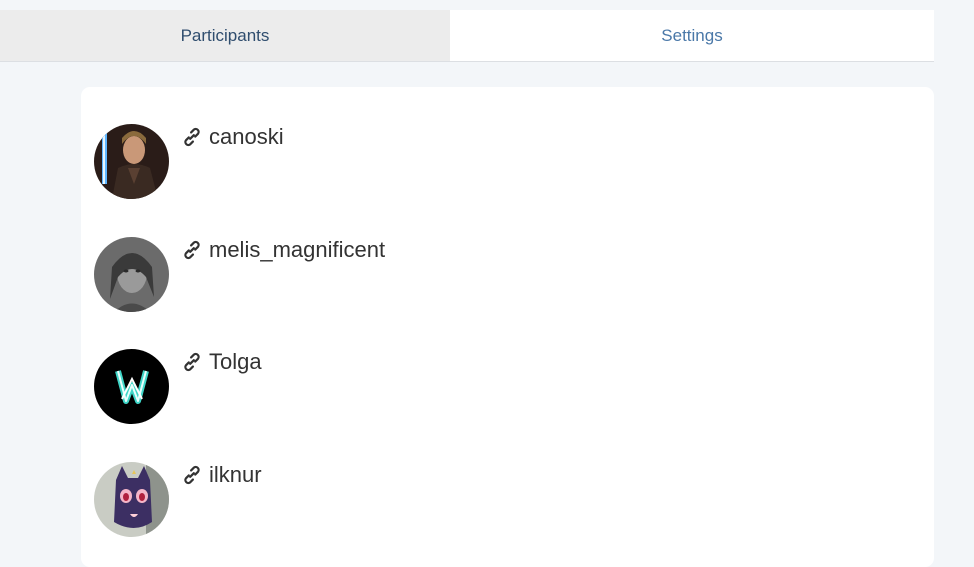 This screenshot has width=974, height=567. Describe the element at coordinates (235, 361) in the screenshot. I see `participant-name: Tolga` at that location.